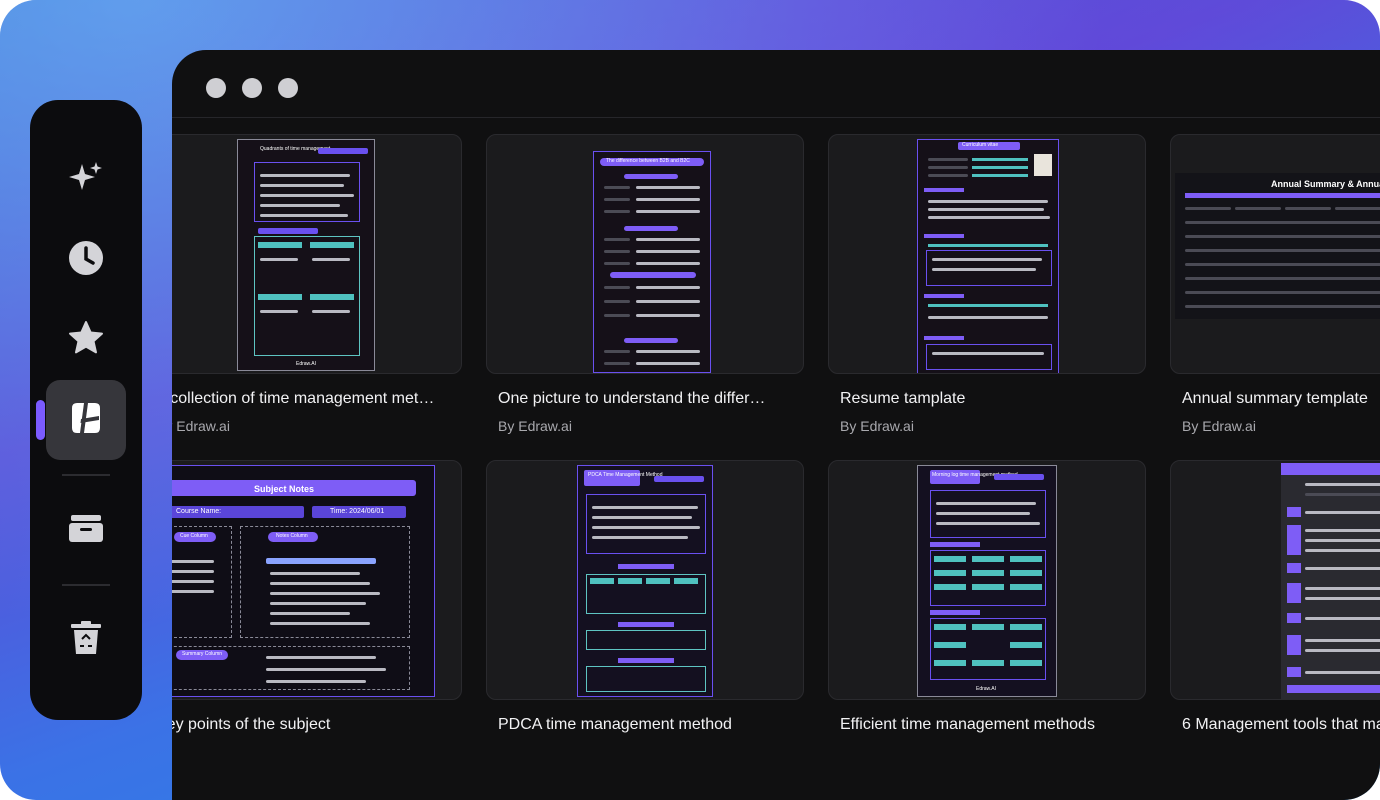 This screenshot has width=1380, height=800. I want to click on doc-preview: Annual Summary & Annual Plan, so click(1277, 246).